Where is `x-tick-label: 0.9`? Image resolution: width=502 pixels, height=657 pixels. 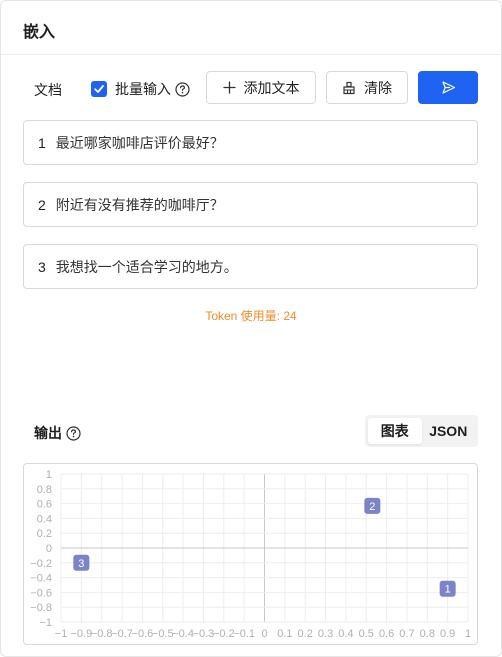
x-tick-label: 0.9 is located at coordinates (447, 634).